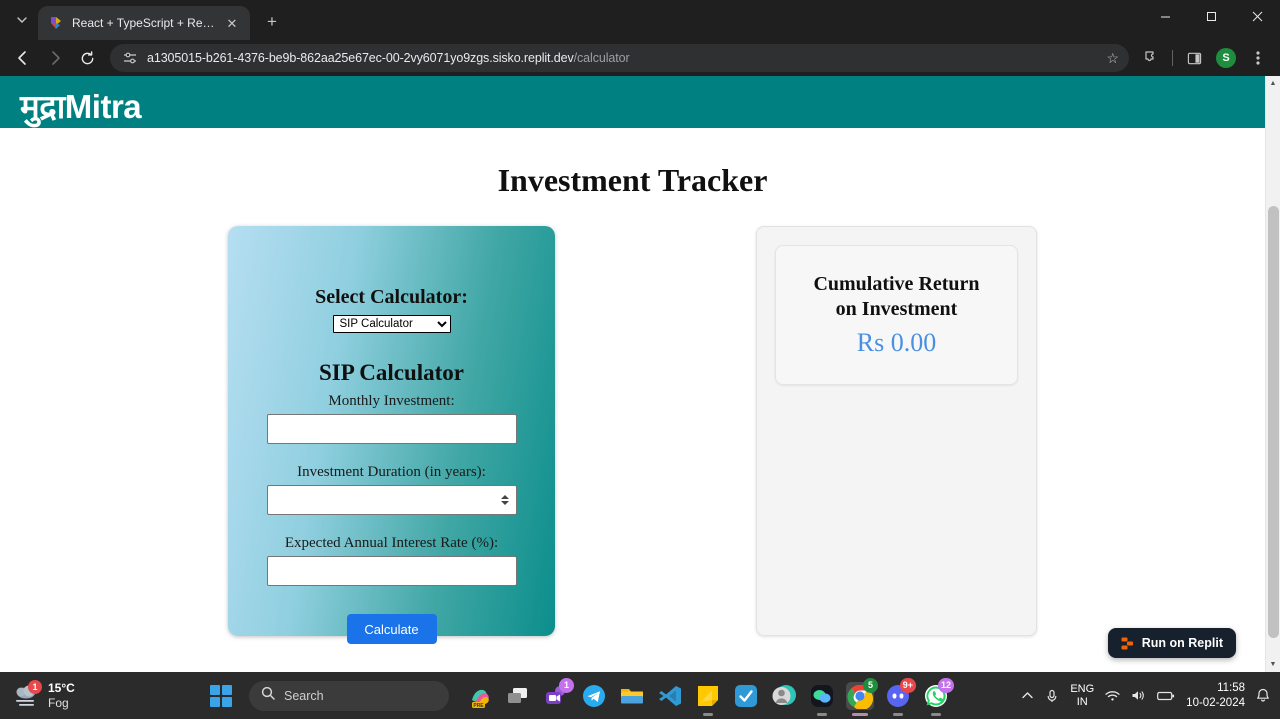 Image resolution: width=1280 pixels, height=719 pixels. Describe the element at coordinates (232, 23) in the screenshot. I see `close-icon: ✕` at that location.